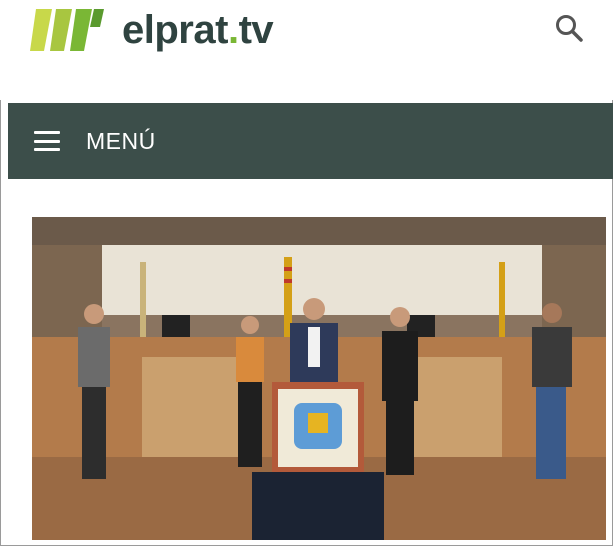  I want to click on search-icon, so click(569, 28).